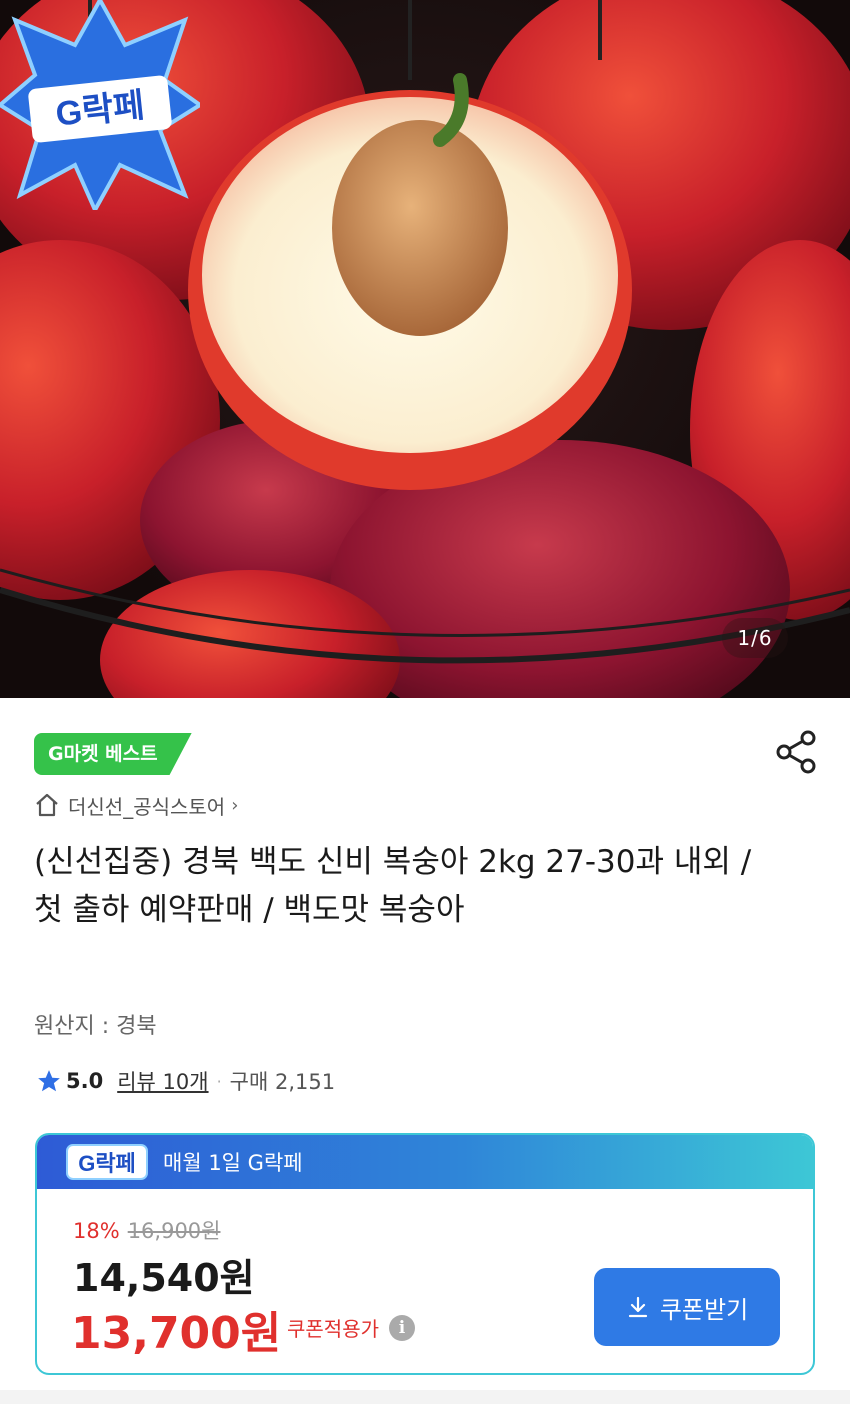 The height and width of the screenshot is (1404, 850). What do you see at coordinates (235, 805) in the screenshot?
I see `chevron-right-icon: ›` at bounding box center [235, 805].